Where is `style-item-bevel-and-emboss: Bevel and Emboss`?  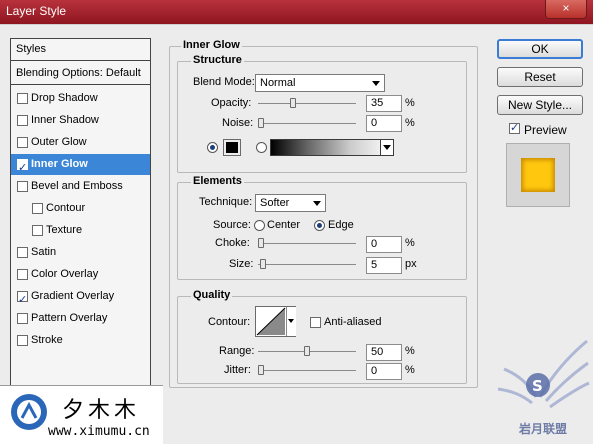 style-item-bevel-and-emboss: Bevel and Emboss is located at coordinates (80, 186).